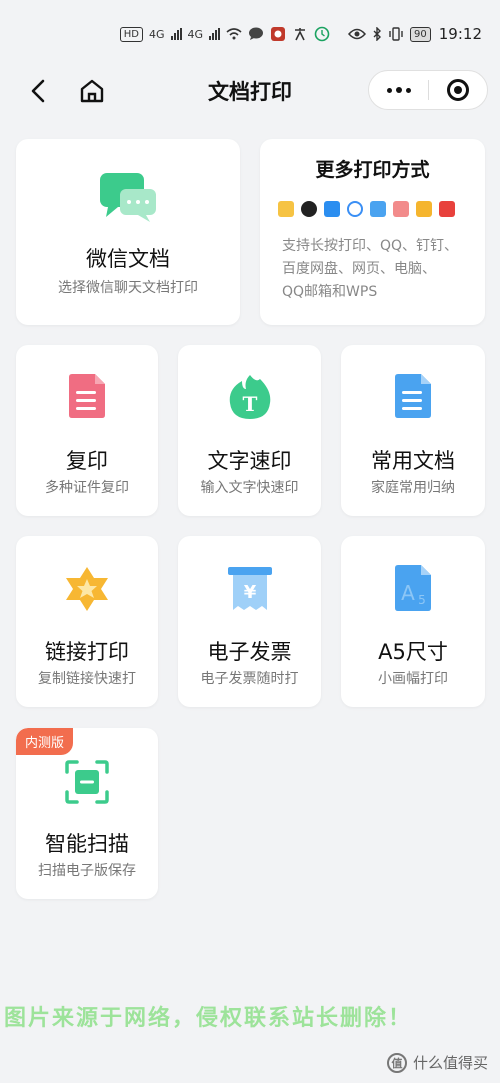 The height and width of the screenshot is (1083, 500). Describe the element at coordinates (92, 91) in the screenshot. I see `home-icon` at that location.